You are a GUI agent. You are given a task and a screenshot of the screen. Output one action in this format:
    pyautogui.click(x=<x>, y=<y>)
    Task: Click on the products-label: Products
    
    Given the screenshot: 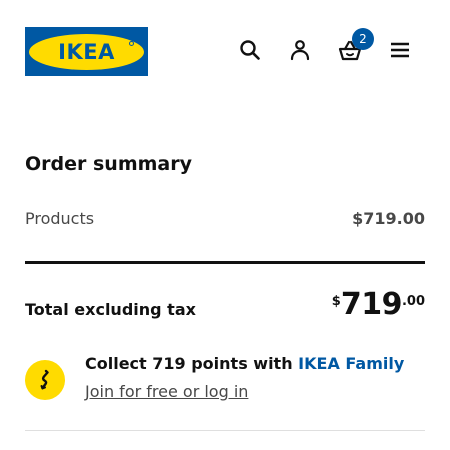 What is the action you would take?
    pyautogui.click(x=60, y=218)
    